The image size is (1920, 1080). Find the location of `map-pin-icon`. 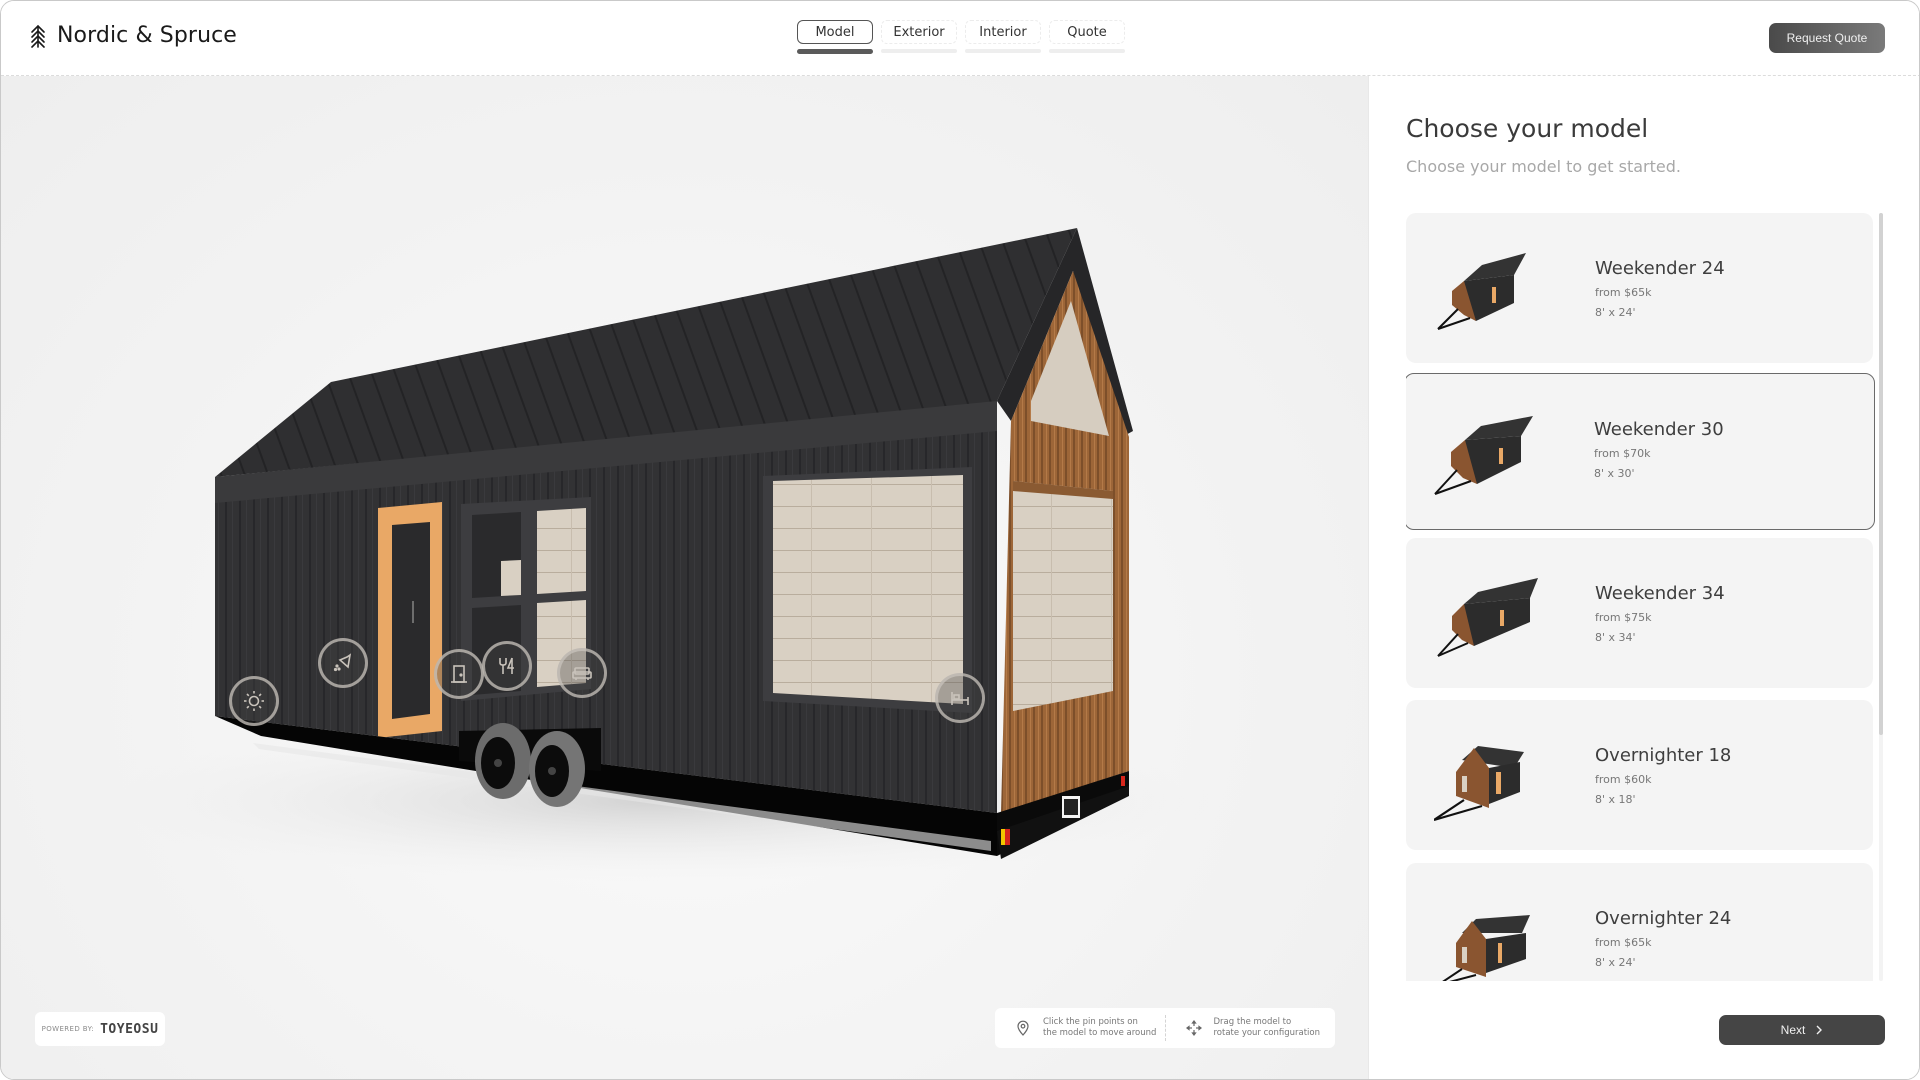

map-pin-icon is located at coordinates (1023, 1028).